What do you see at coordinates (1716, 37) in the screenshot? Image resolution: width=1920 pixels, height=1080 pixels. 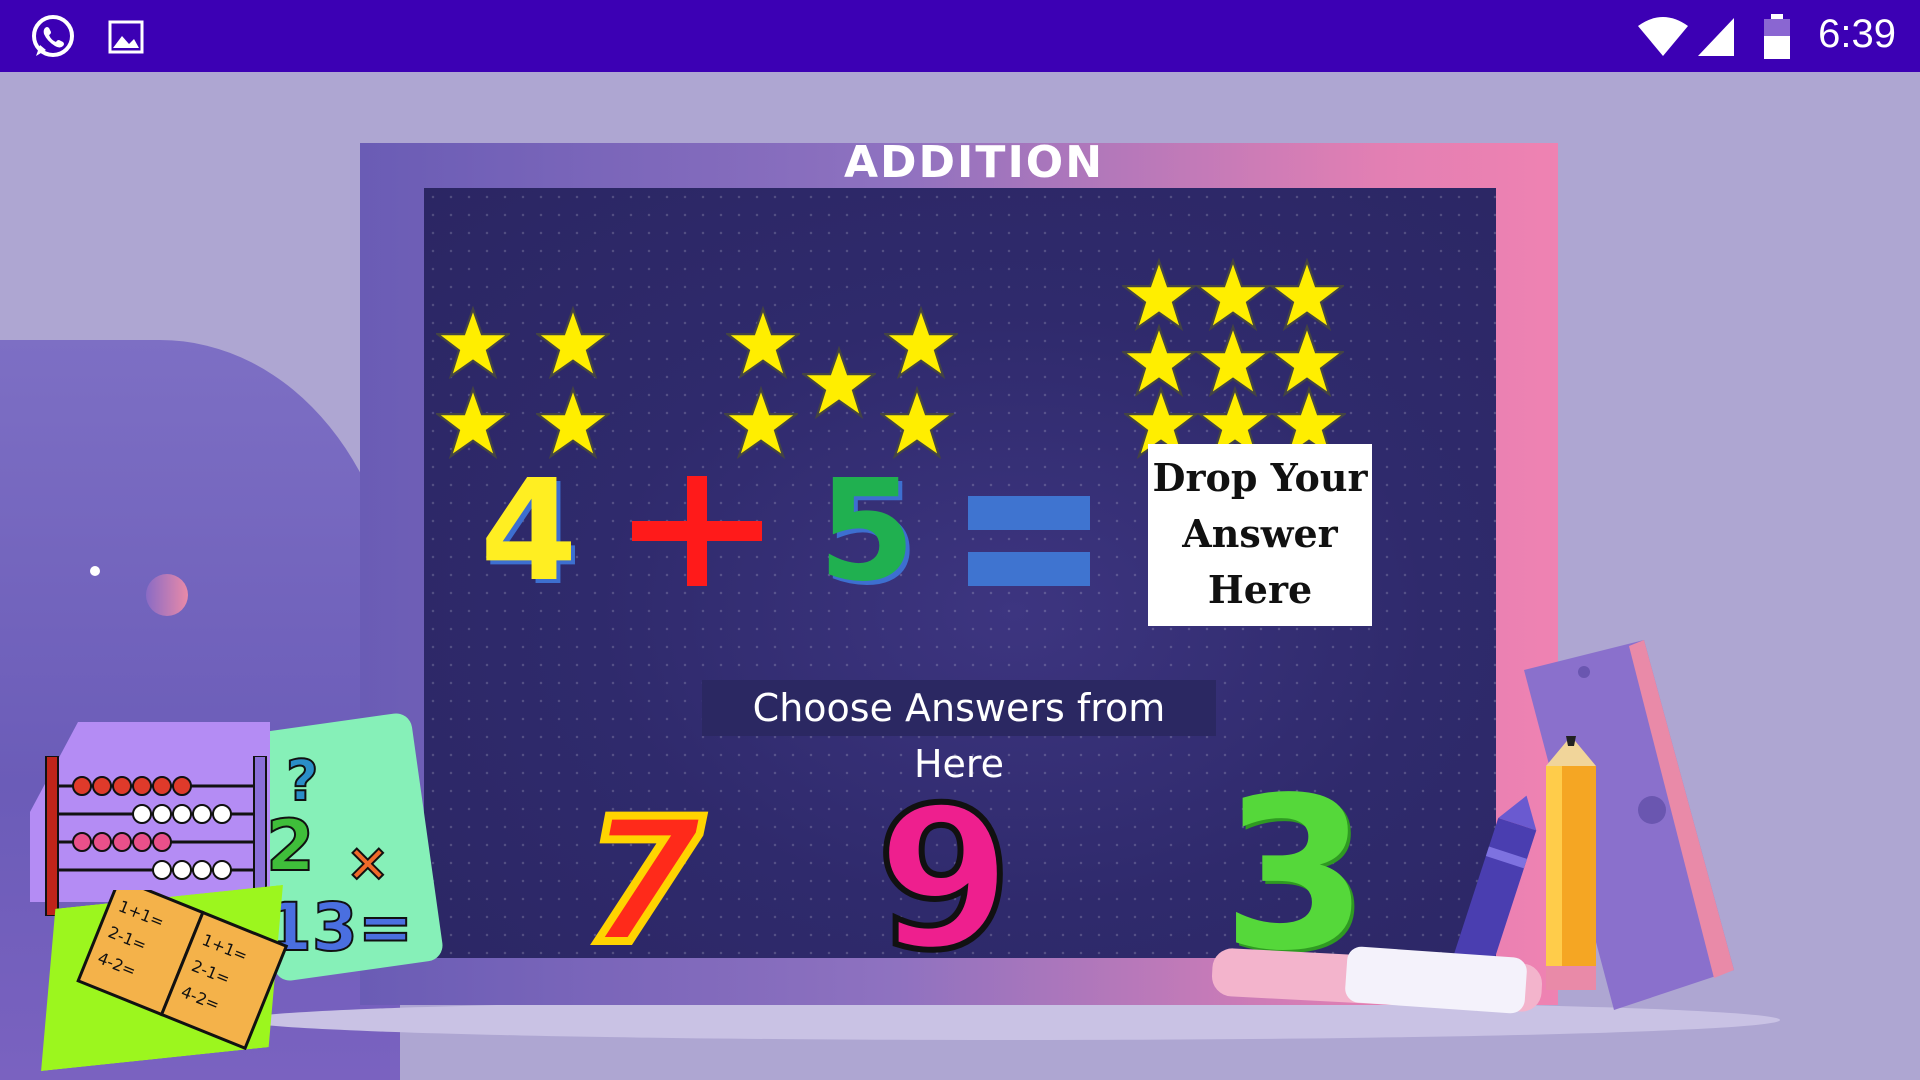 I see `signal-icon` at bounding box center [1716, 37].